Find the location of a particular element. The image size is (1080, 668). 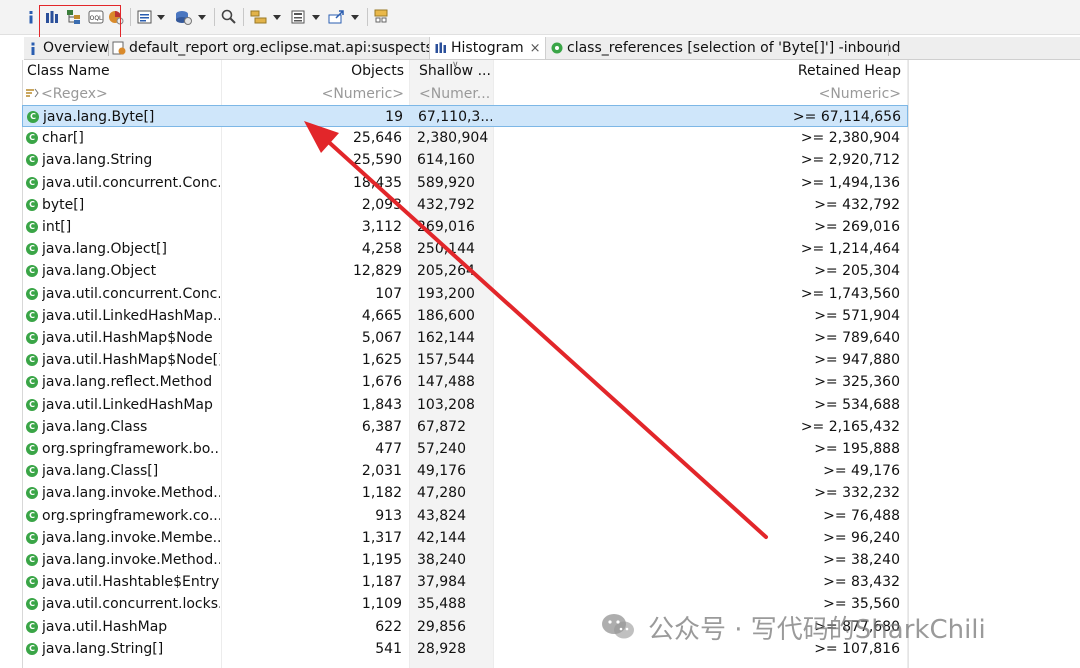

column-header-class-name: Class Name is located at coordinates (122, 71).